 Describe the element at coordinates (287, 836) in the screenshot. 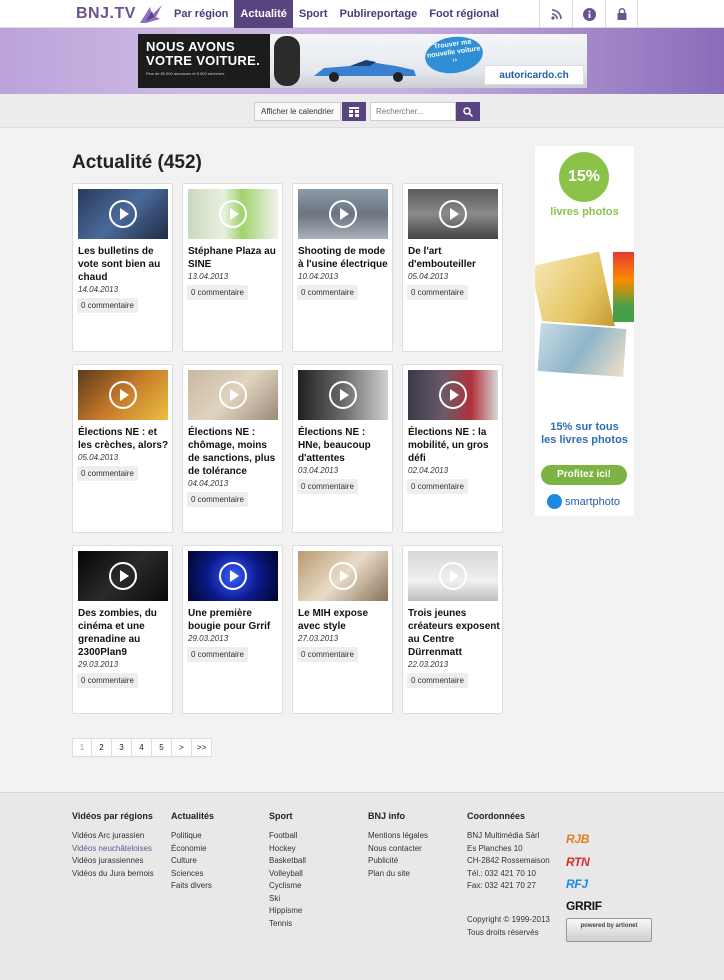

I see `footer-link: Football` at that location.